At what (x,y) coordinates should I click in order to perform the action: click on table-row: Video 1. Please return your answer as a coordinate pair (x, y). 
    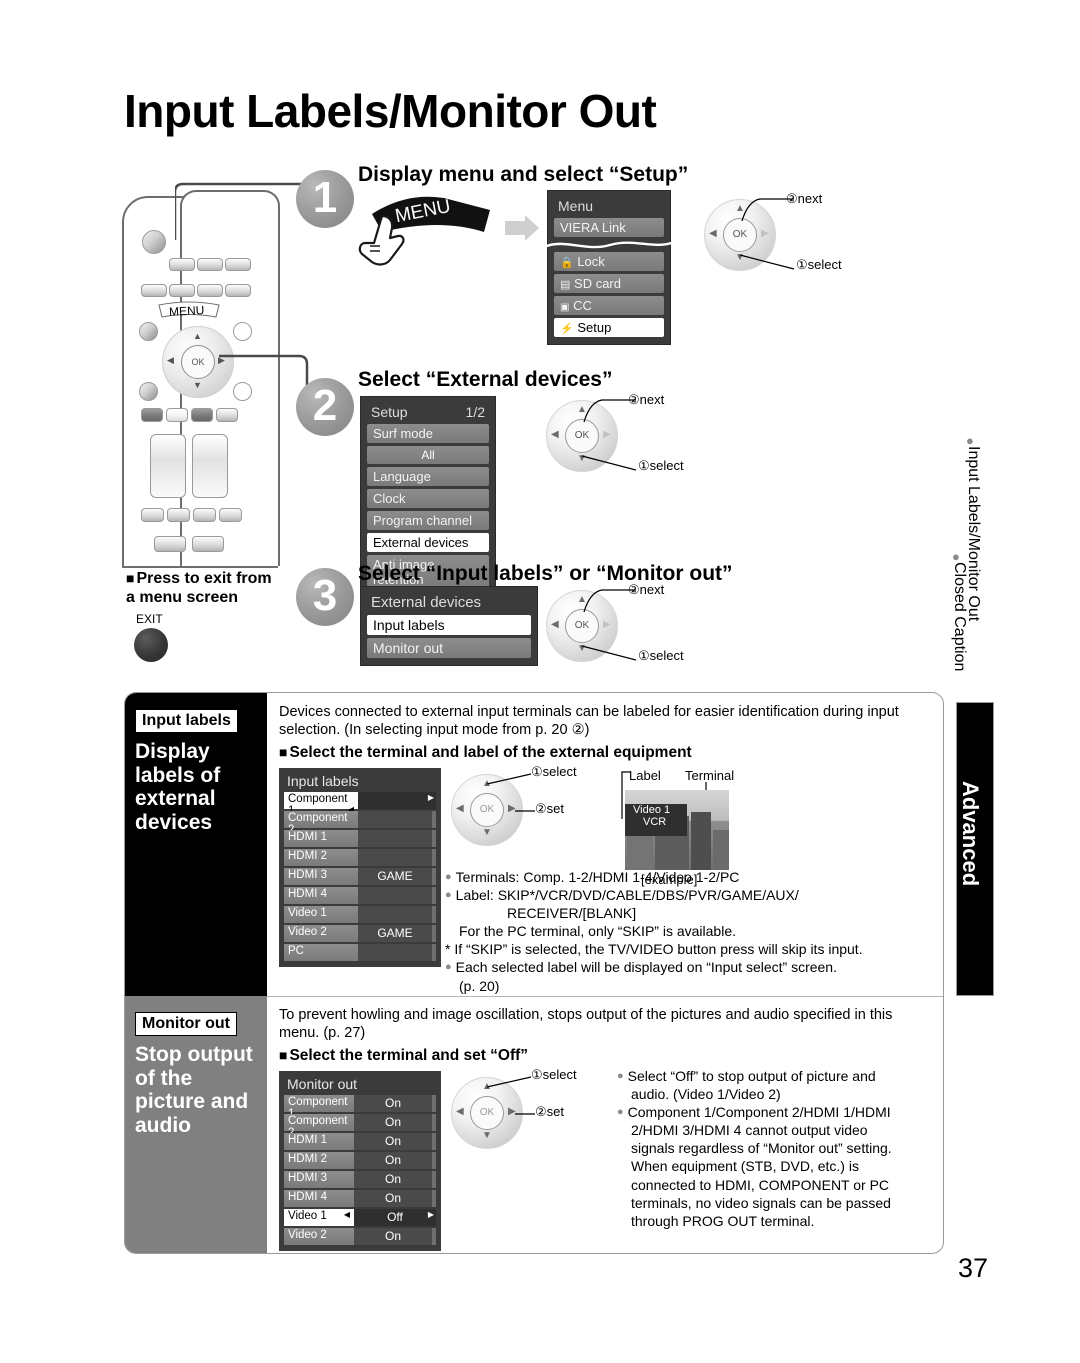
    Looking at the image, I should click on (360, 914).